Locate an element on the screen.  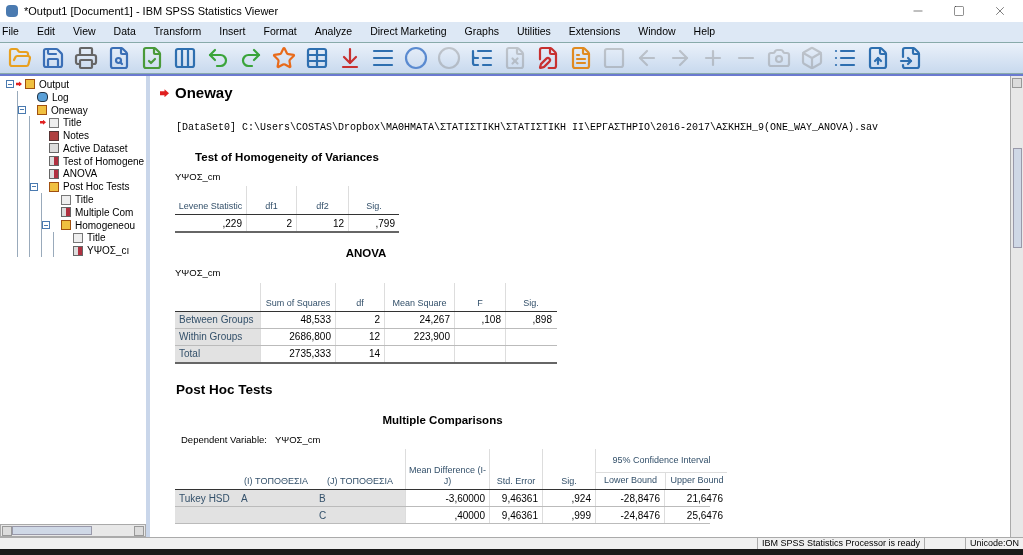
outline-item: Homogeneou is located at coordinates (105, 225).